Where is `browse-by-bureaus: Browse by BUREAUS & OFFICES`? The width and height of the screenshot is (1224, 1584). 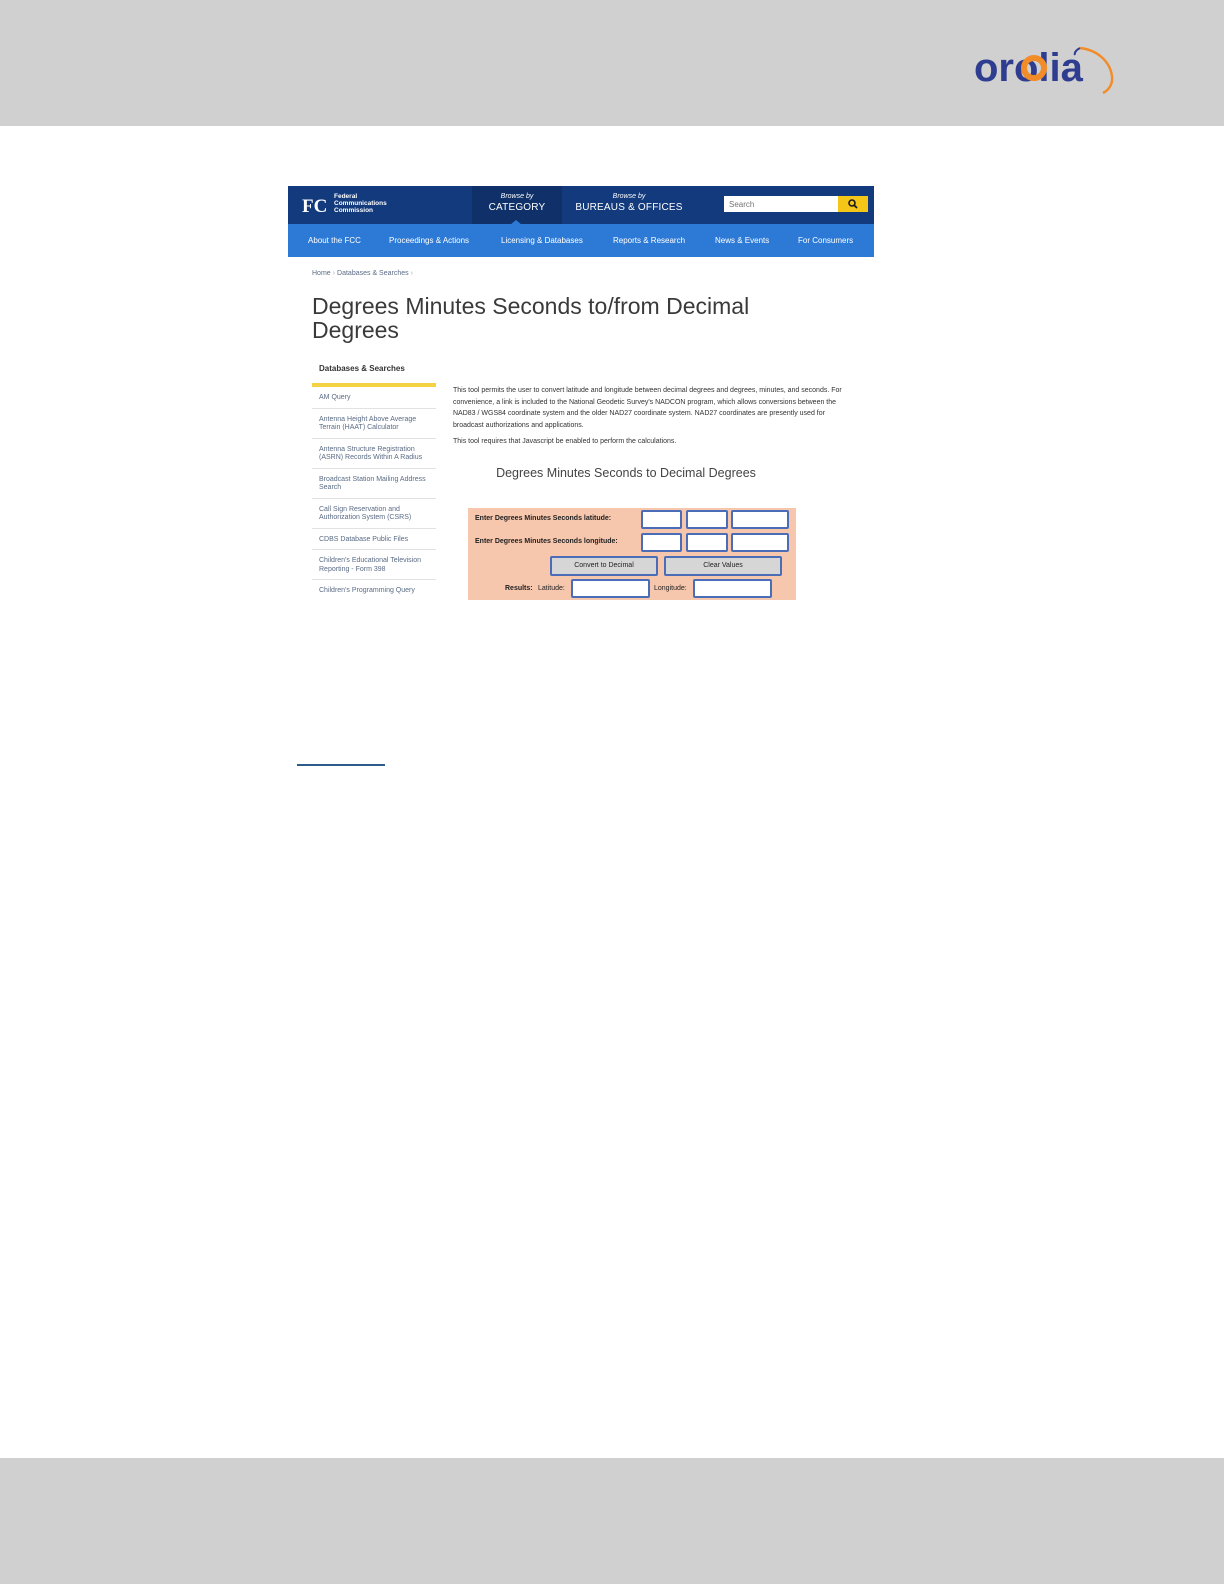 browse-by-bureaus: Browse by BUREAUS & OFFICES is located at coordinates (629, 205).